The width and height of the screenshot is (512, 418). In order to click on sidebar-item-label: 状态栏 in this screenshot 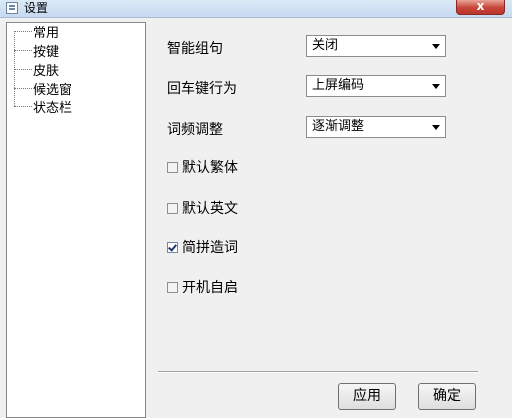, I will do `click(53, 108)`.